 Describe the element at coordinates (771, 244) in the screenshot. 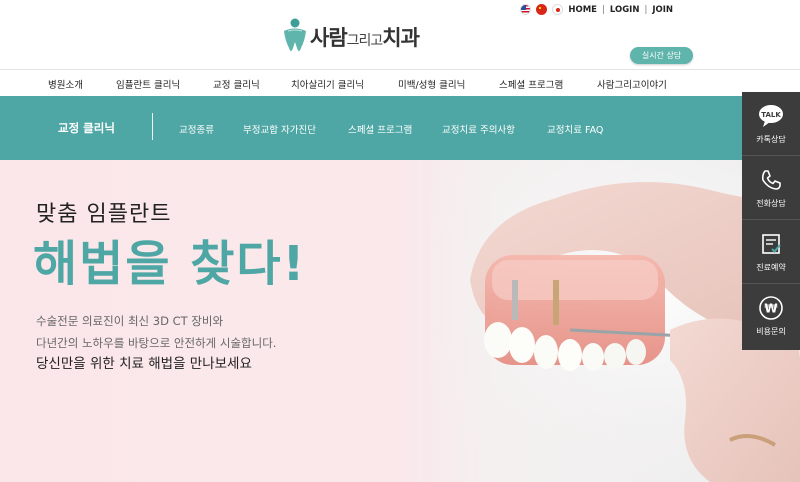

I see `calendar-icon` at that location.